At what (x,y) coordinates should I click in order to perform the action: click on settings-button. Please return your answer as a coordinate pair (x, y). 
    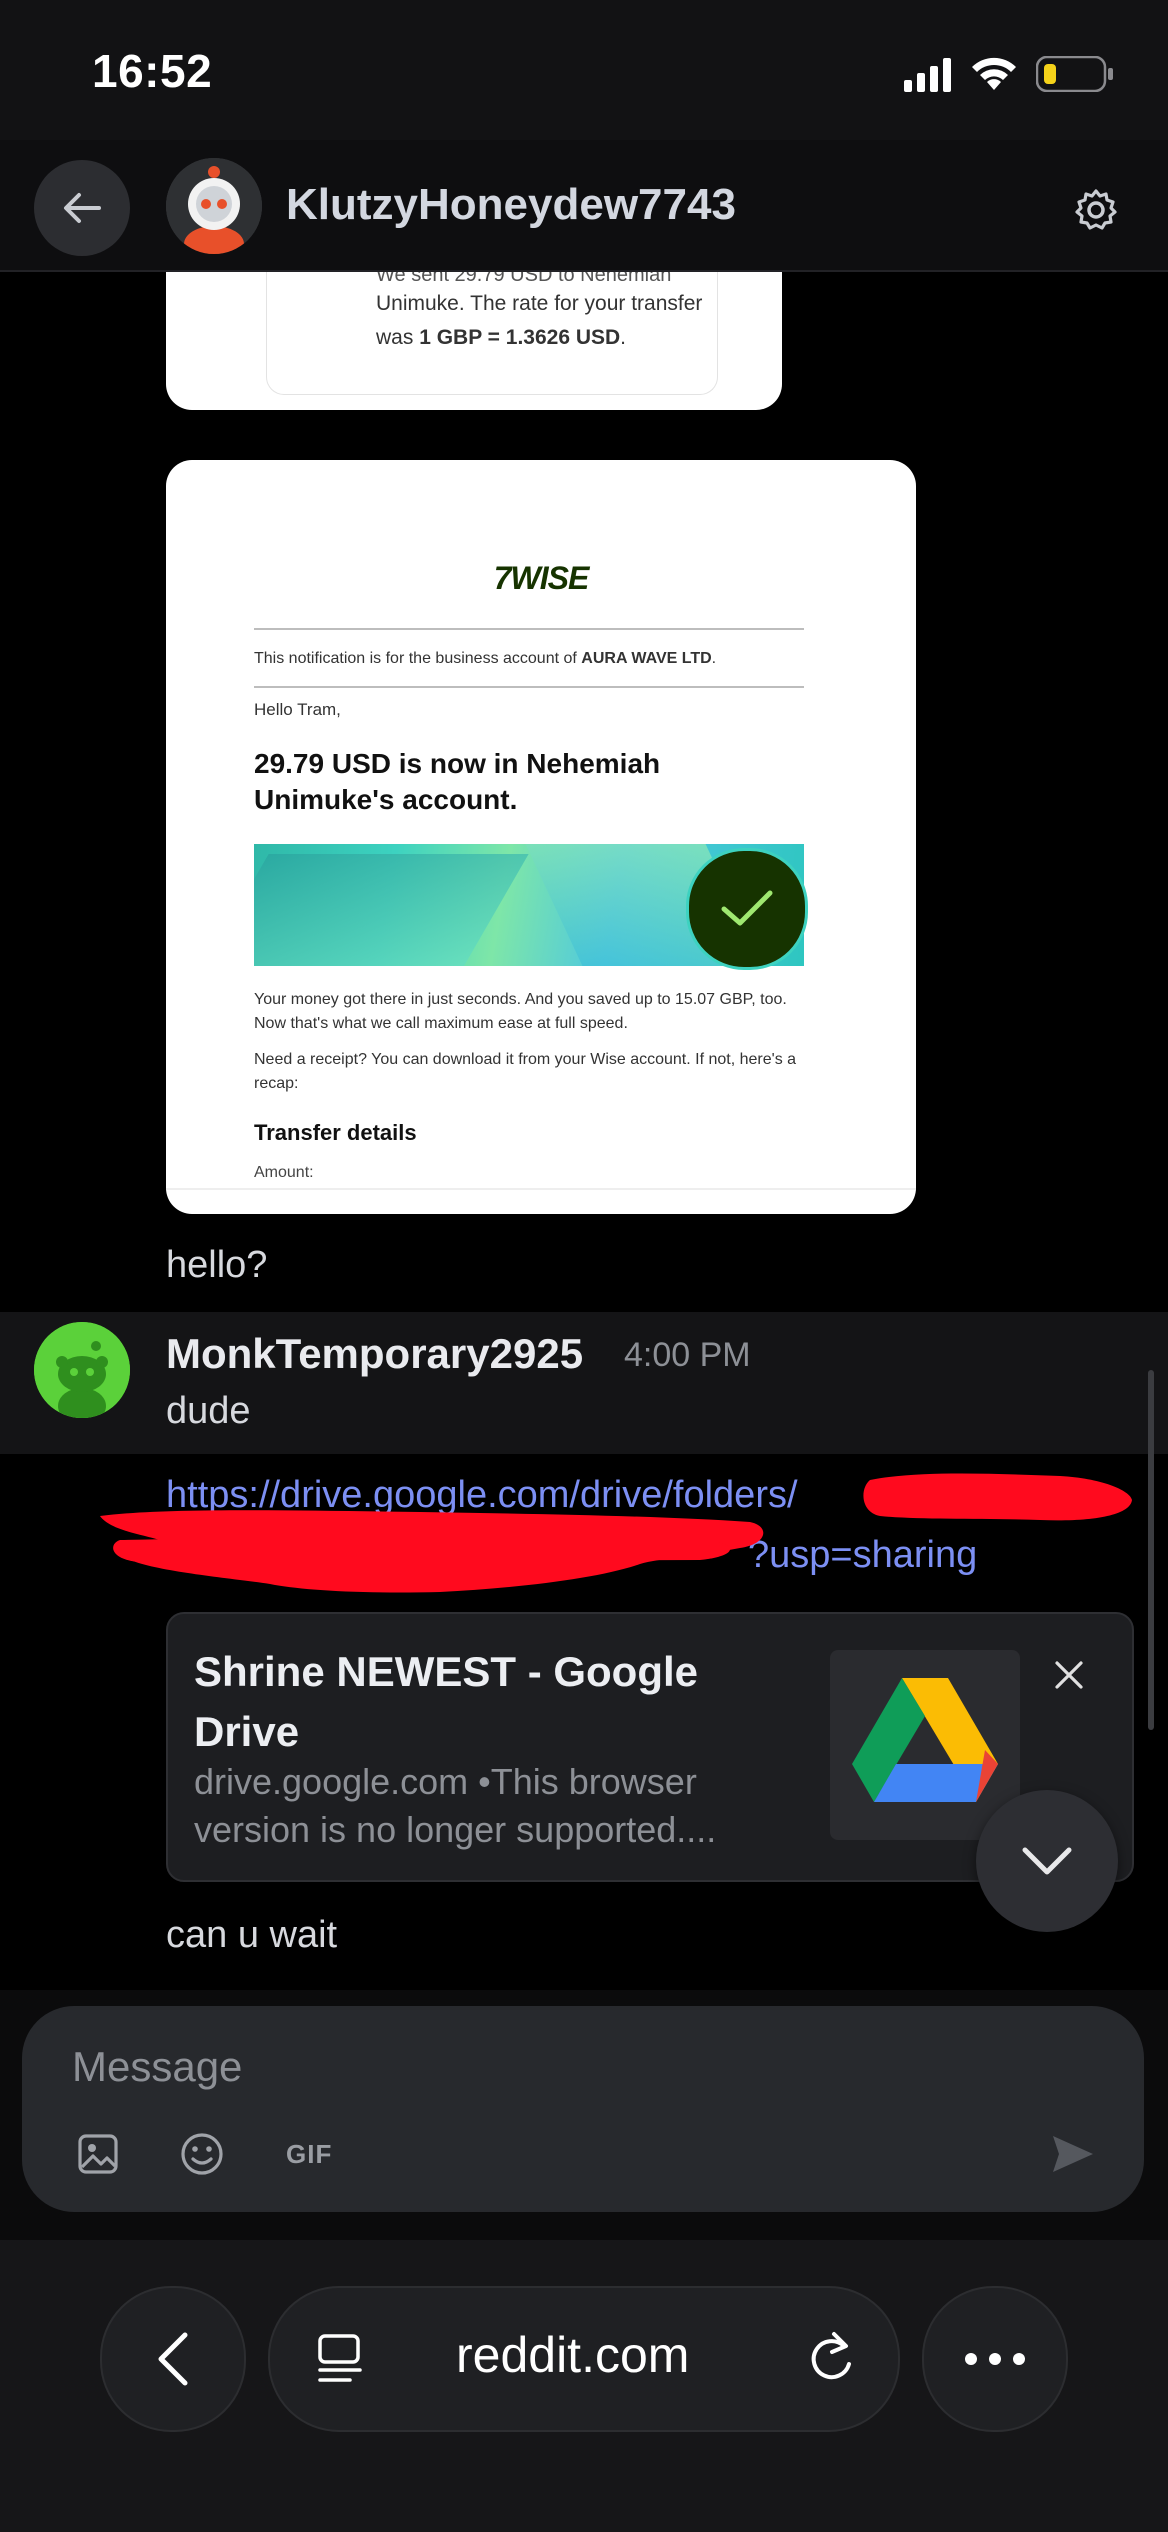
    Looking at the image, I should click on (1096, 210).